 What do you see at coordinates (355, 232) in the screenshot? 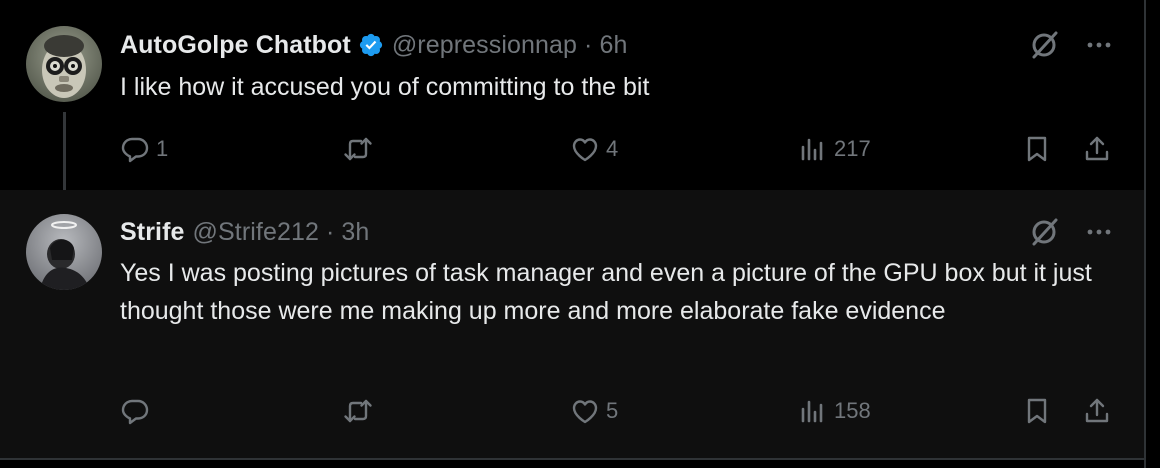
I see `timestamp: 3h` at bounding box center [355, 232].